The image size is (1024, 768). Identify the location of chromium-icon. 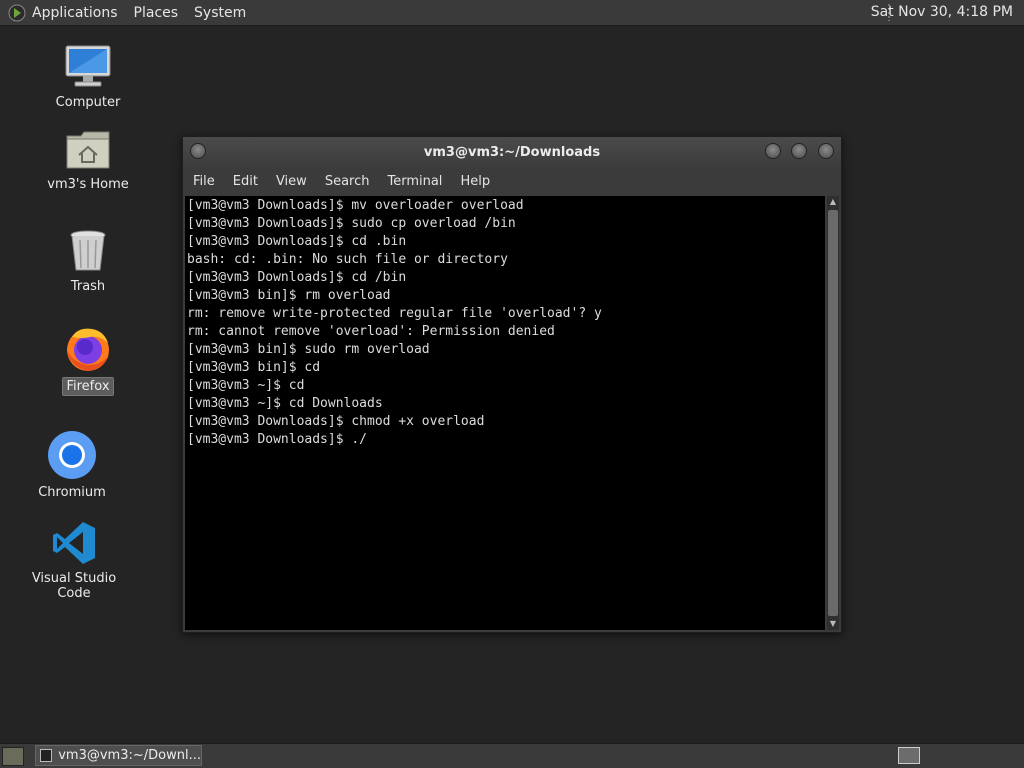
(72, 455).